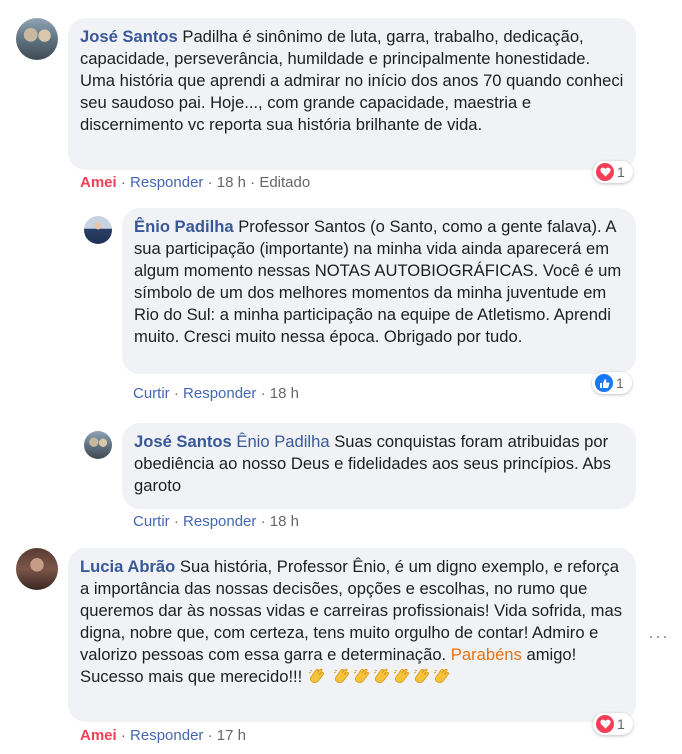 This screenshot has width=682, height=754. What do you see at coordinates (284, 182) in the screenshot?
I see `edited-label: Editado` at bounding box center [284, 182].